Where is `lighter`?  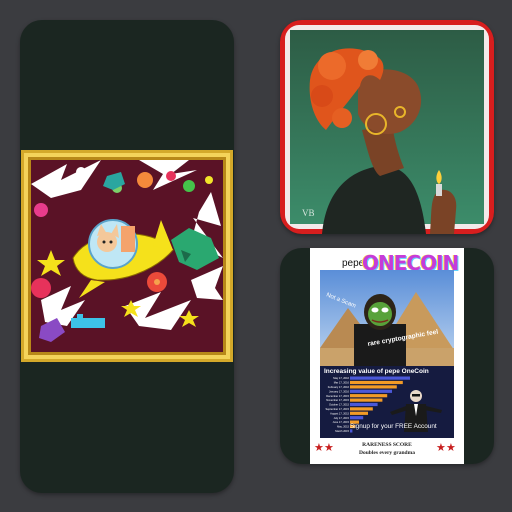
lighter is located at coordinates (439, 190).